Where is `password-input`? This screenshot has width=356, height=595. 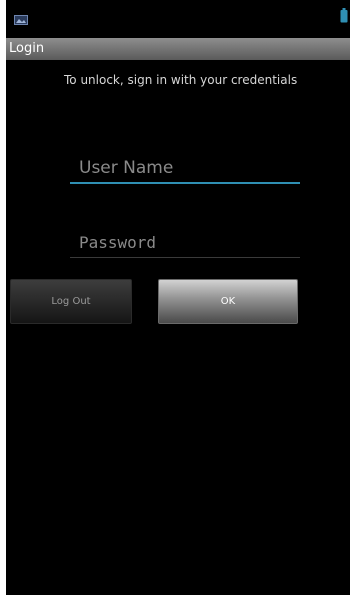
password-input is located at coordinates (185, 243).